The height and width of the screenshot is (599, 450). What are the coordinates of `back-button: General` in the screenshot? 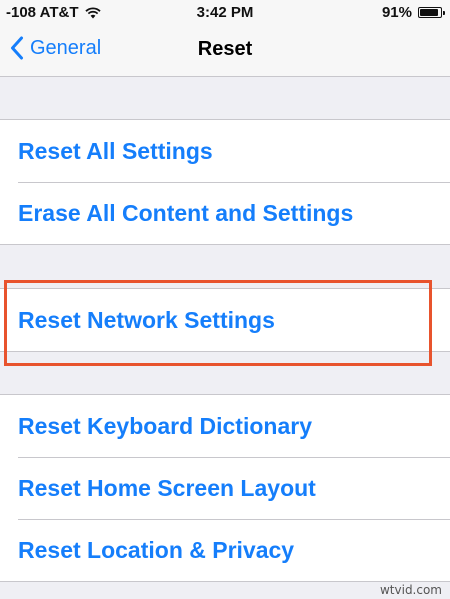 It's located at (55, 48).